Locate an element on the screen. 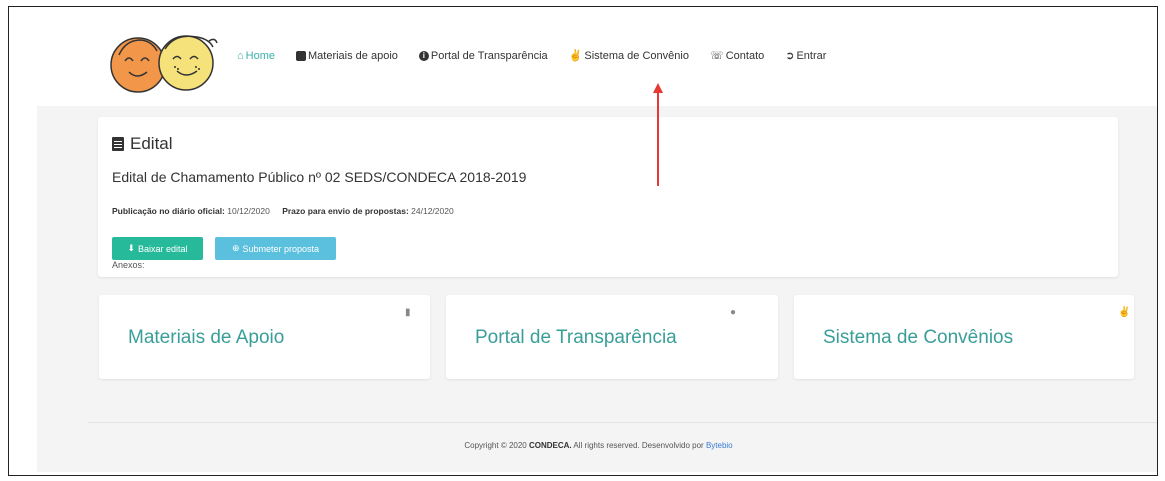 This screenshot has width=1165, height=481. nav-materiais: Materiais de apoio is located at coordinates (347, 56).